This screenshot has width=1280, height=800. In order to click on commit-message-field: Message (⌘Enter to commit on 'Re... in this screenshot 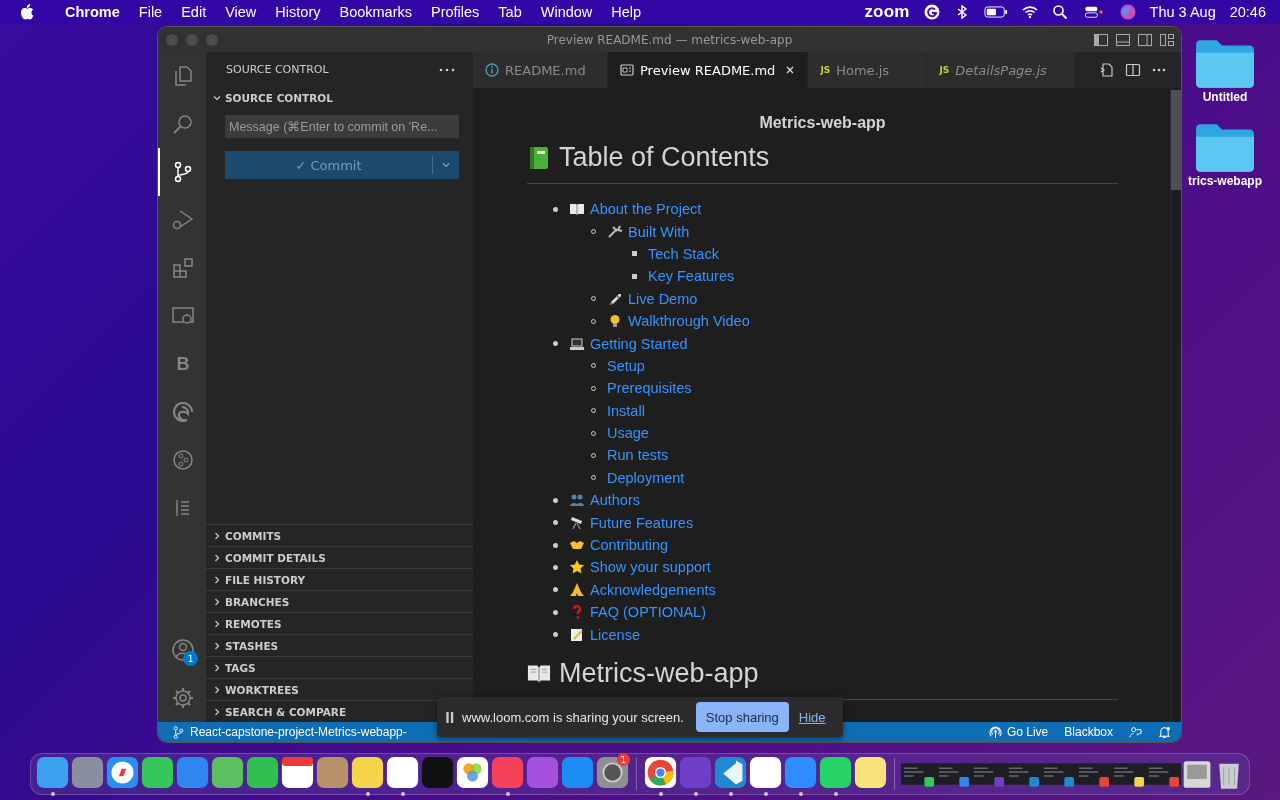, I will do `click(342, 126)`.